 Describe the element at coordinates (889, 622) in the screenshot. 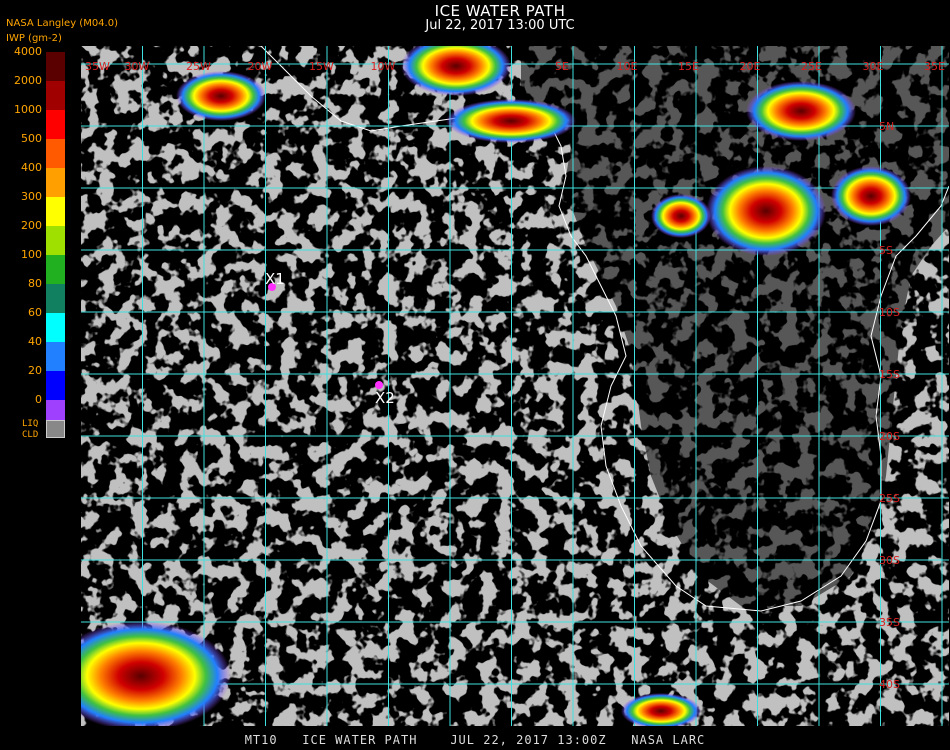

I see `lat-label: 35S` at that location.